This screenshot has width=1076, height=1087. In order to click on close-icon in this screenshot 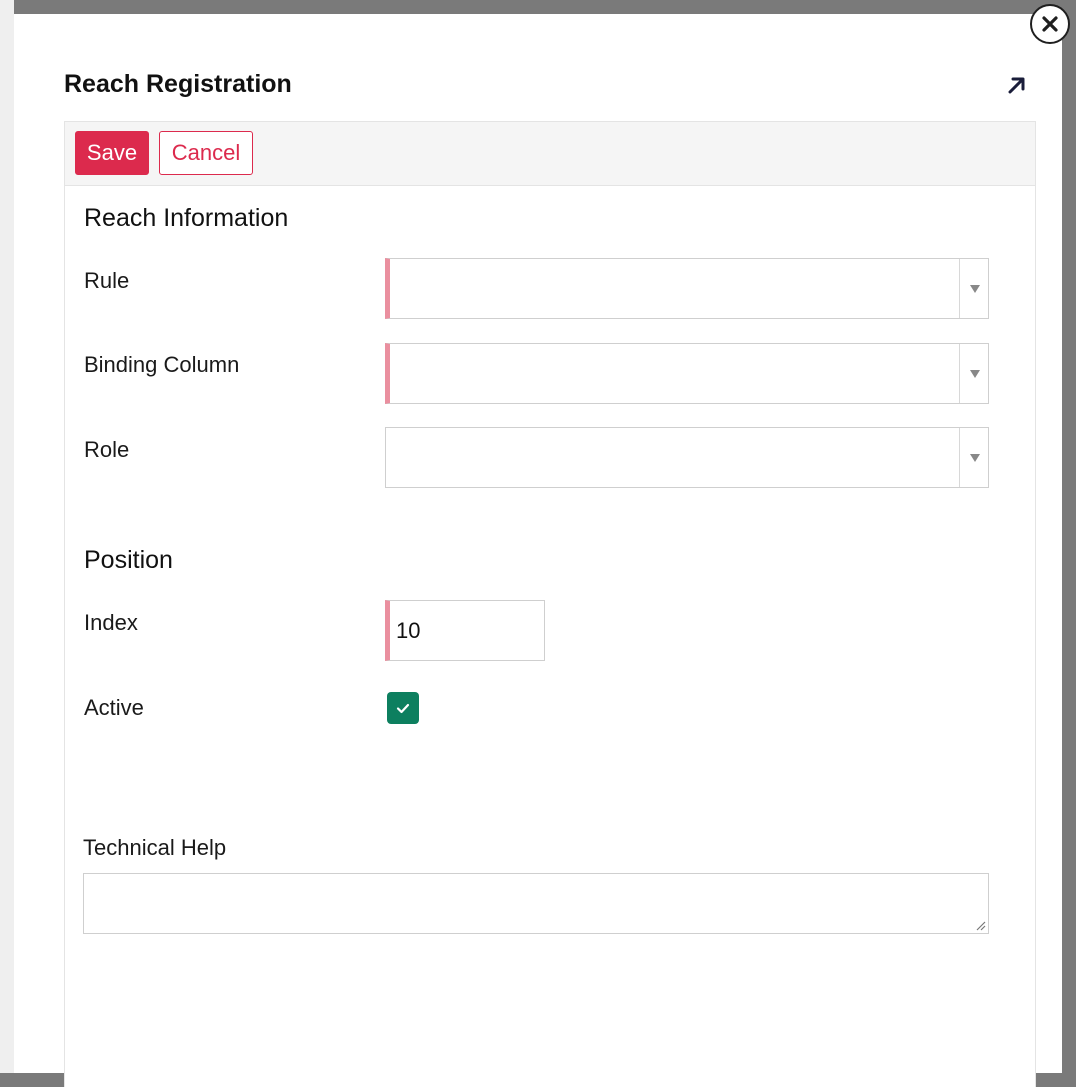, I will do `click(1050, 24)`.